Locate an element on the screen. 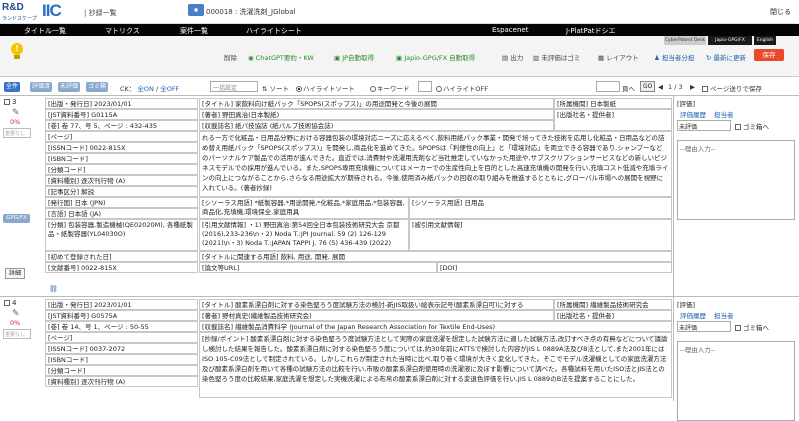  doc-type: [資料種別] 逐次刊行物 (A) is located at coordinates (121, 180).